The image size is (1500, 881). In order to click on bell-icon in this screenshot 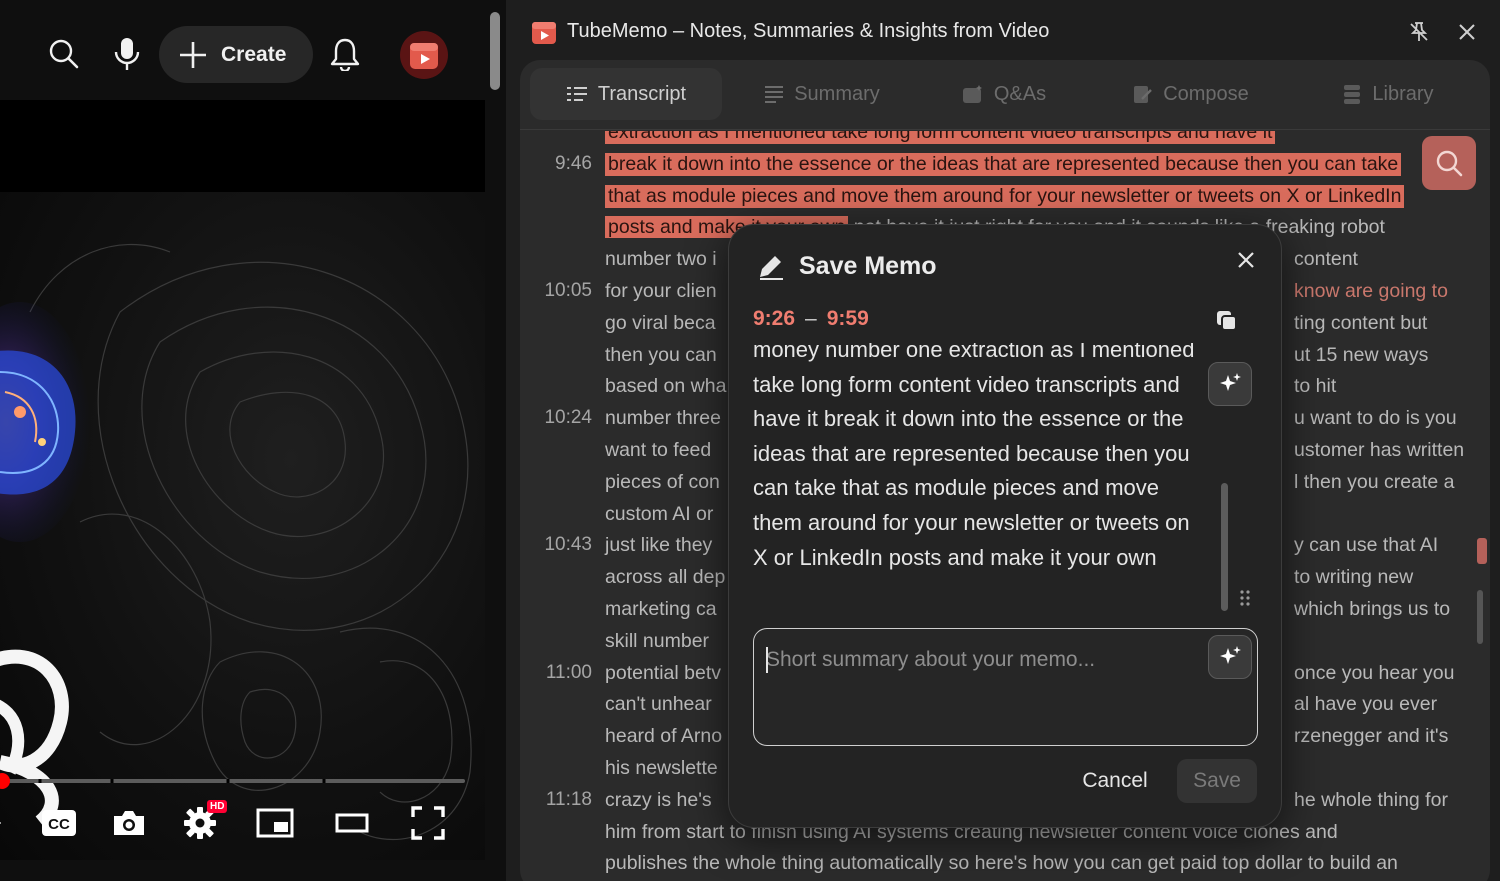, I will do `click(345, 54)`.